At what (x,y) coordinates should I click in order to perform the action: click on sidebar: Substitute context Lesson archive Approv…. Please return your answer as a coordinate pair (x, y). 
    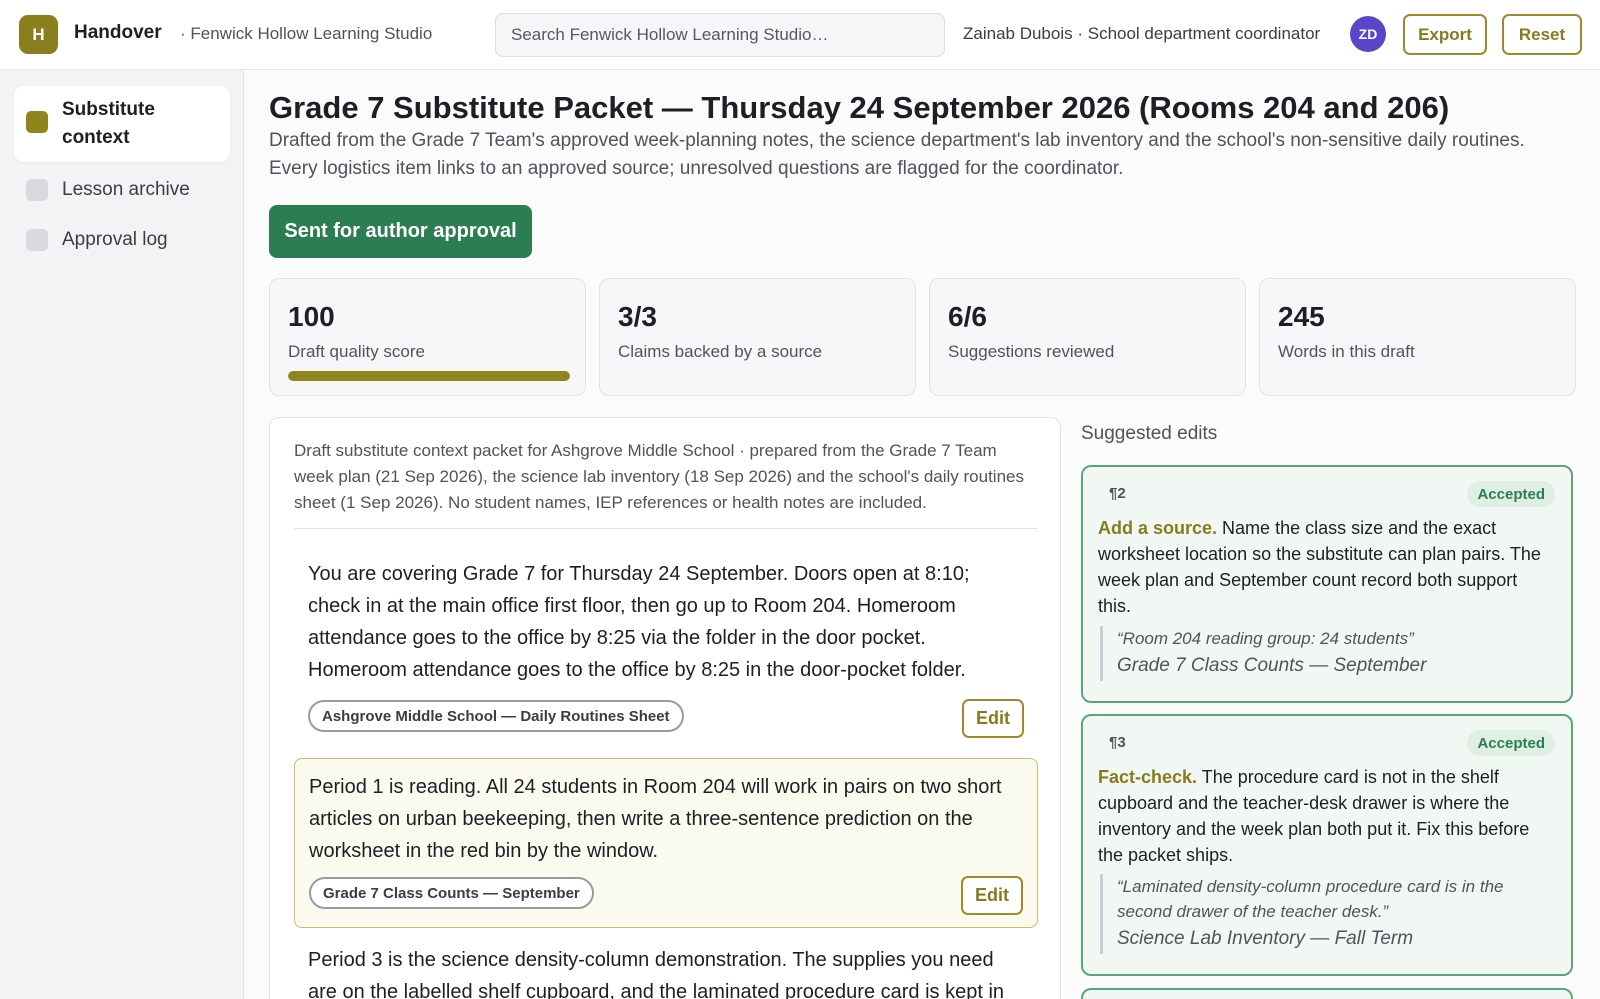
    Looking at the image, I should click on (122, 534).